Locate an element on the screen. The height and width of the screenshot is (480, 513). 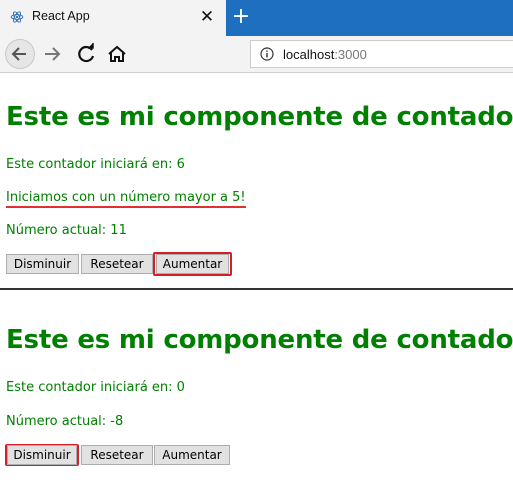
reload-icon is located at coordinates (86, 53).